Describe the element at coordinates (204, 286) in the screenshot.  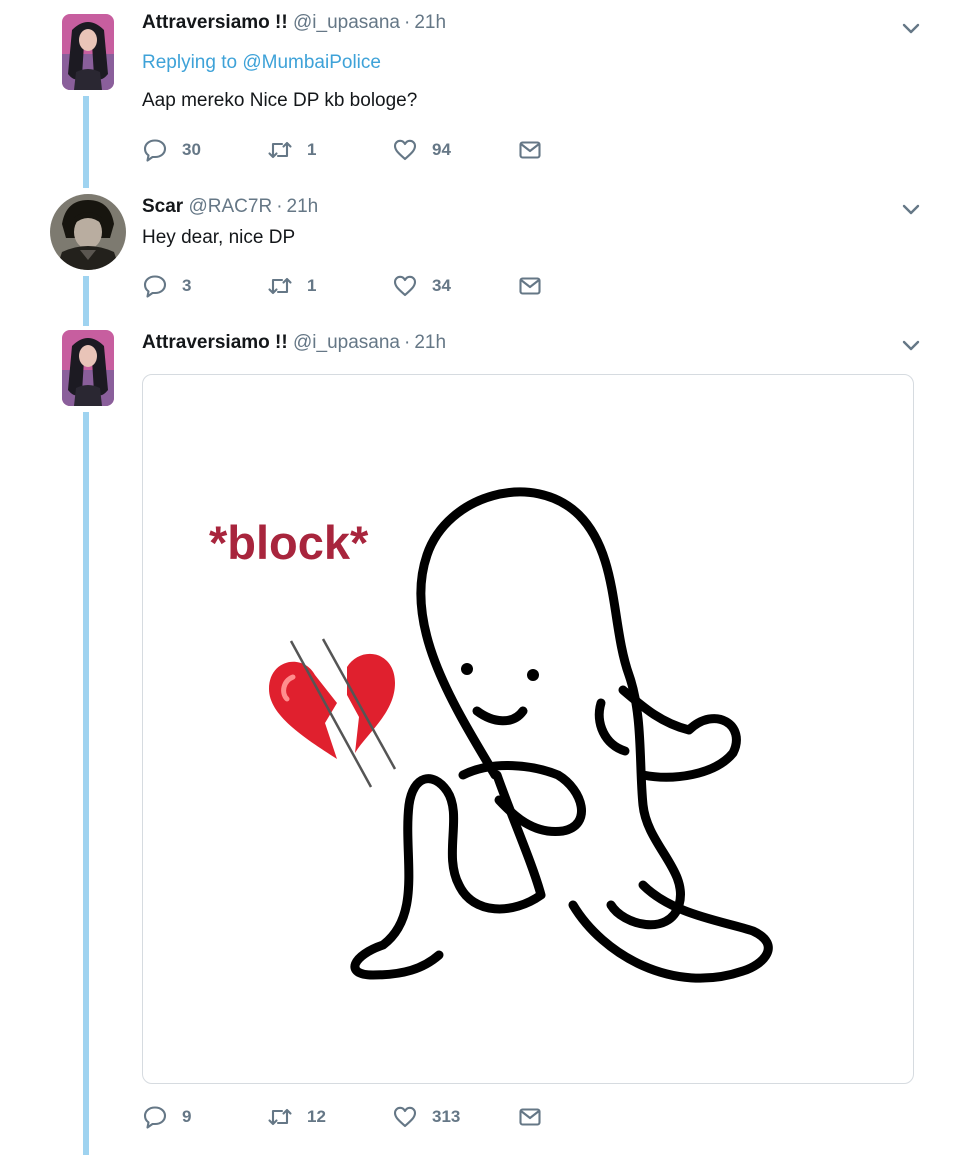
I see `reply-button: 3` at that location.